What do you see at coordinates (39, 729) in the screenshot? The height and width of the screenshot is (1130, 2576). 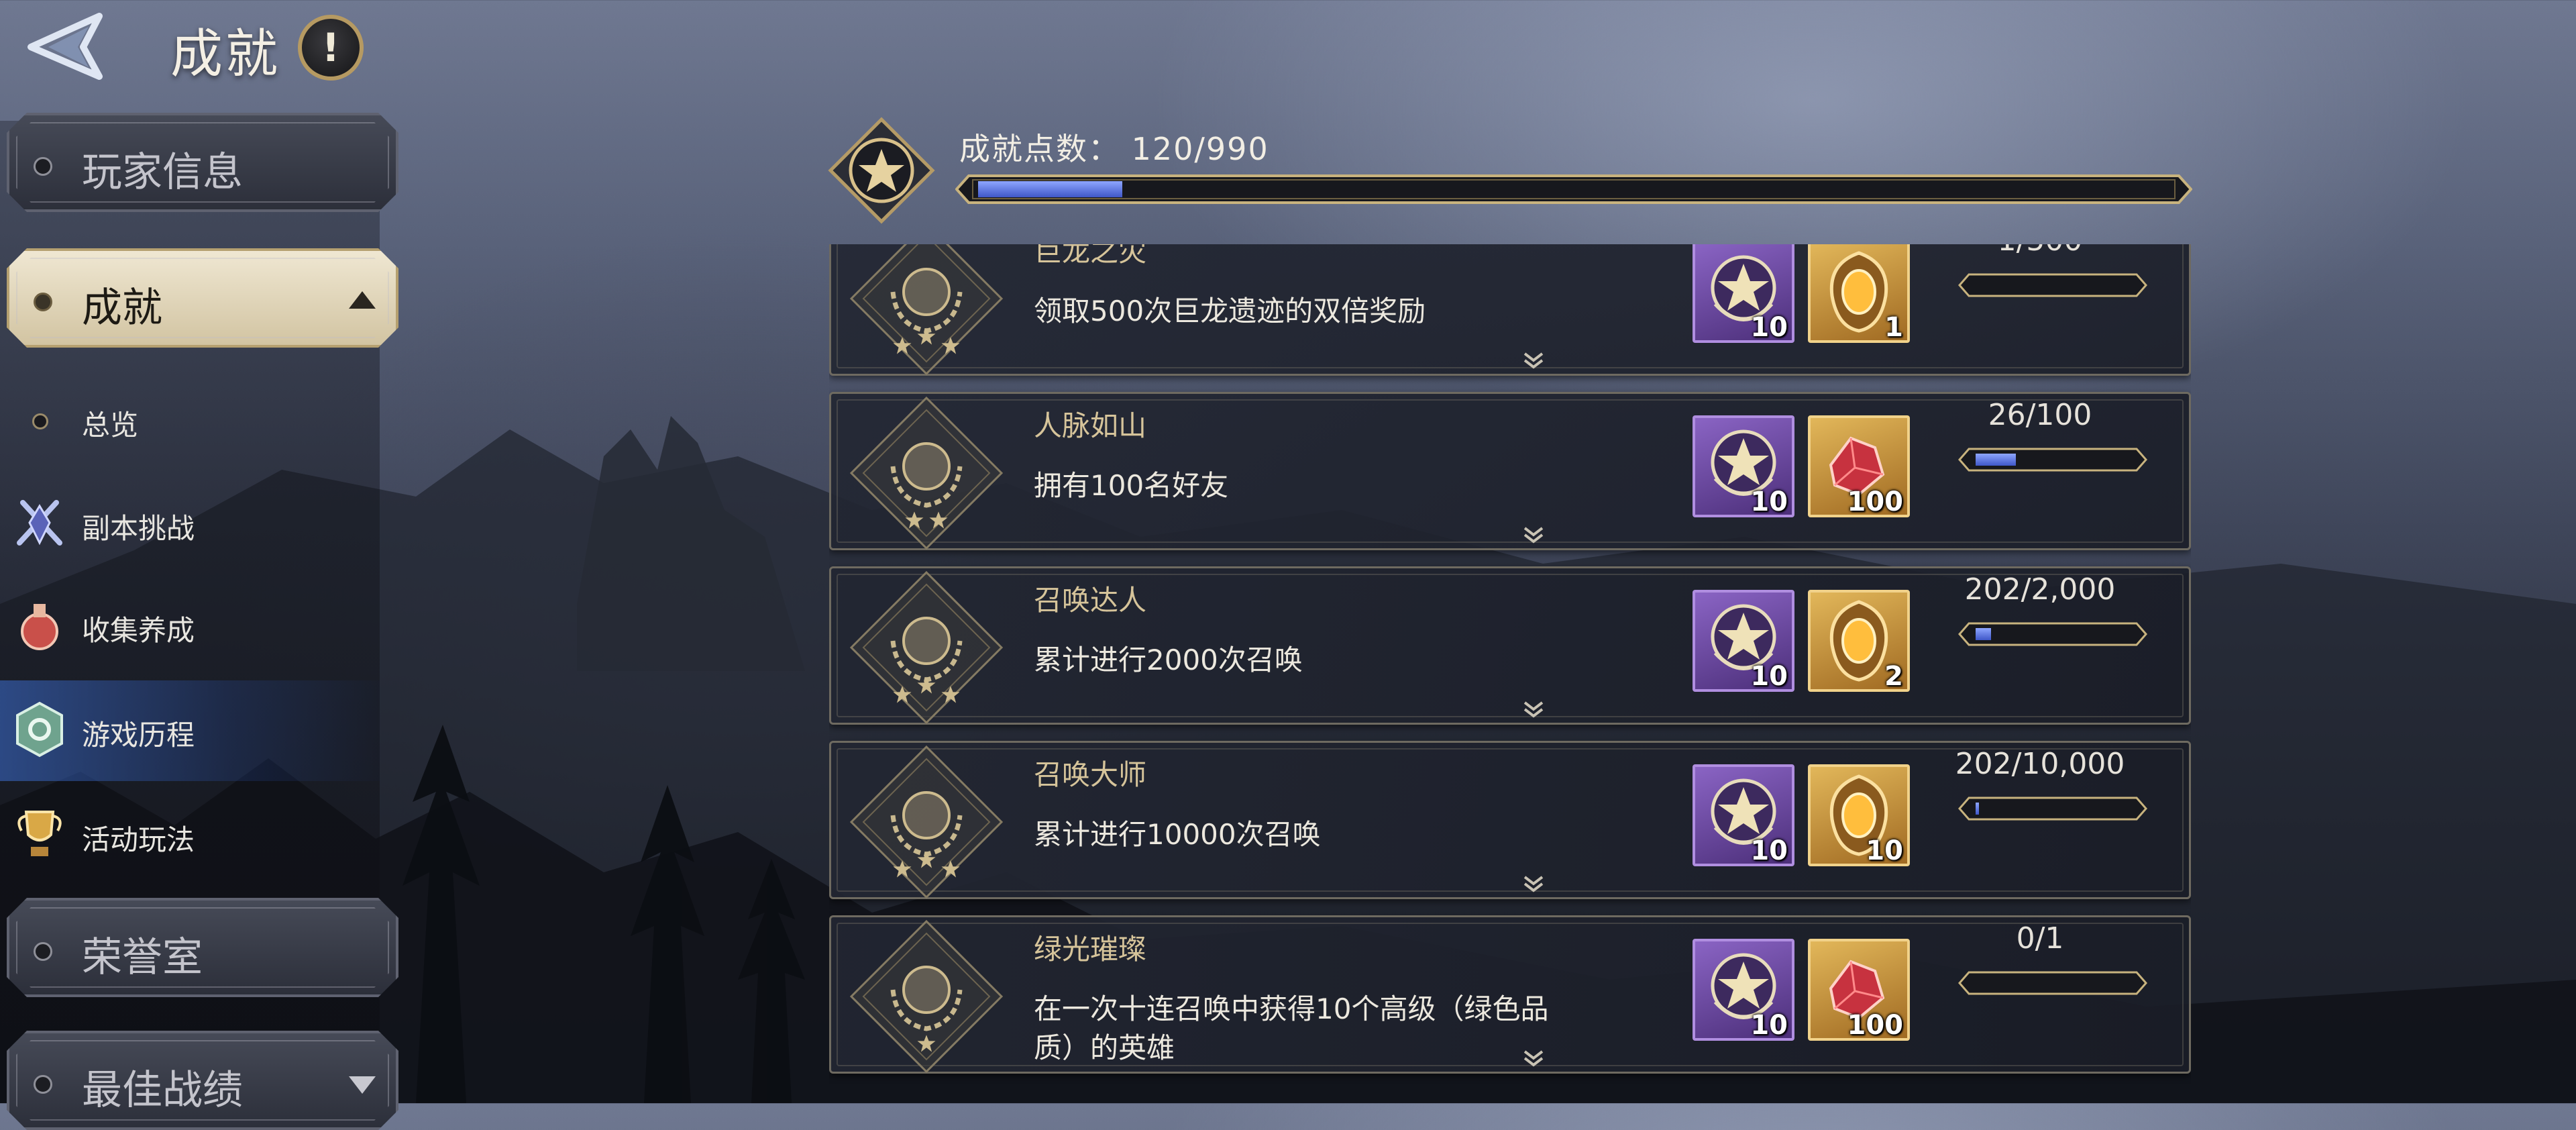 I see `gear-badge-icon` at bounding box center [39, 729].